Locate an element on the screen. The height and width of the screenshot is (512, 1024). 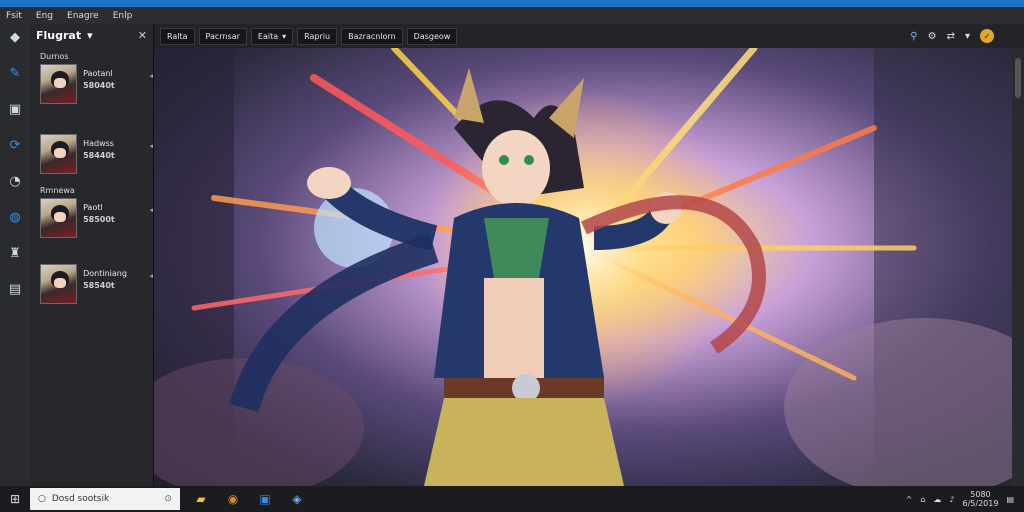
menu-item-4: Enlp is located at coordinates (123, 16).